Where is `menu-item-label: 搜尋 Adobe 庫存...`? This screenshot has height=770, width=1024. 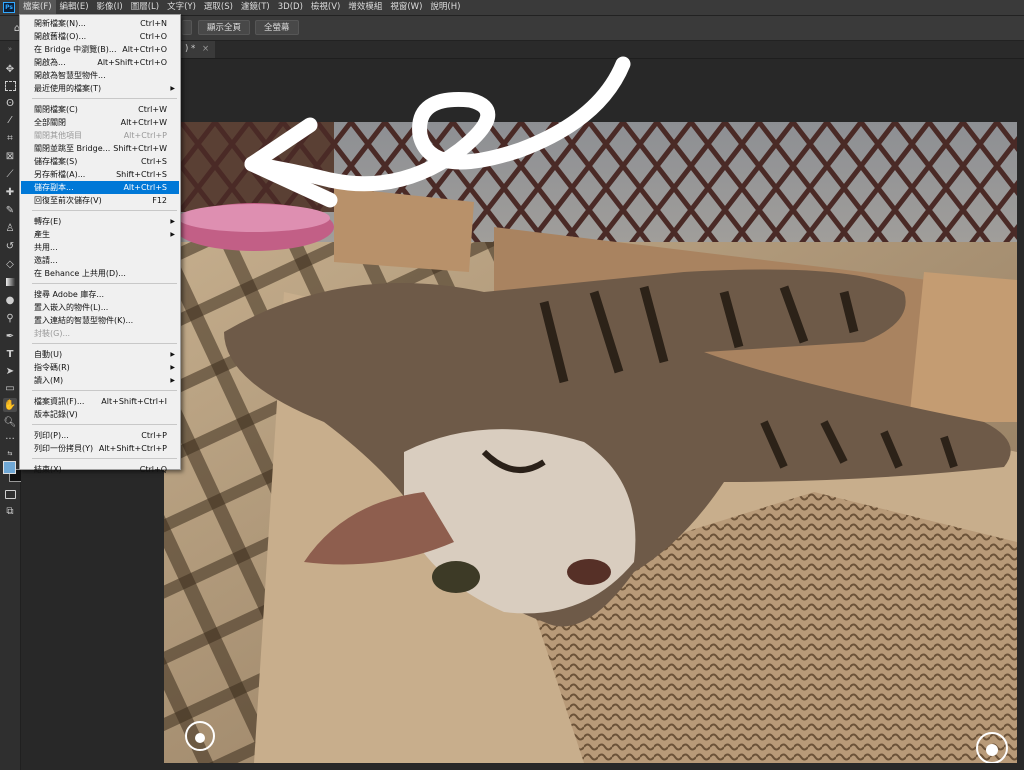
menu-item-label: 搜尋 Adobe 庫存... is located at coordinates (69, 294).